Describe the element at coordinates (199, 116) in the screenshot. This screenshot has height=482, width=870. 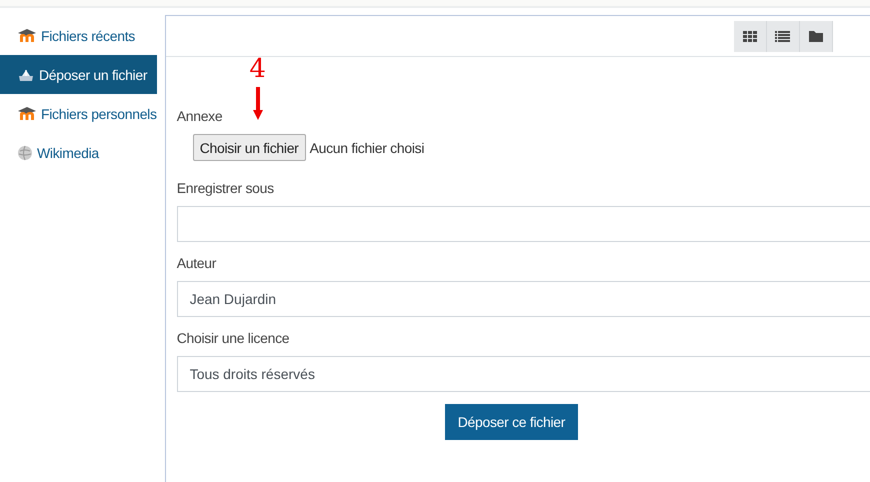
I see `field-label: Annexe` at that location.